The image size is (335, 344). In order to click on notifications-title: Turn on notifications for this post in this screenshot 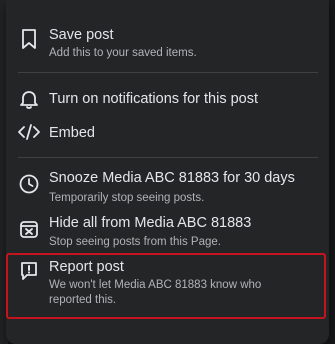, I will do `click(154, 99)`.